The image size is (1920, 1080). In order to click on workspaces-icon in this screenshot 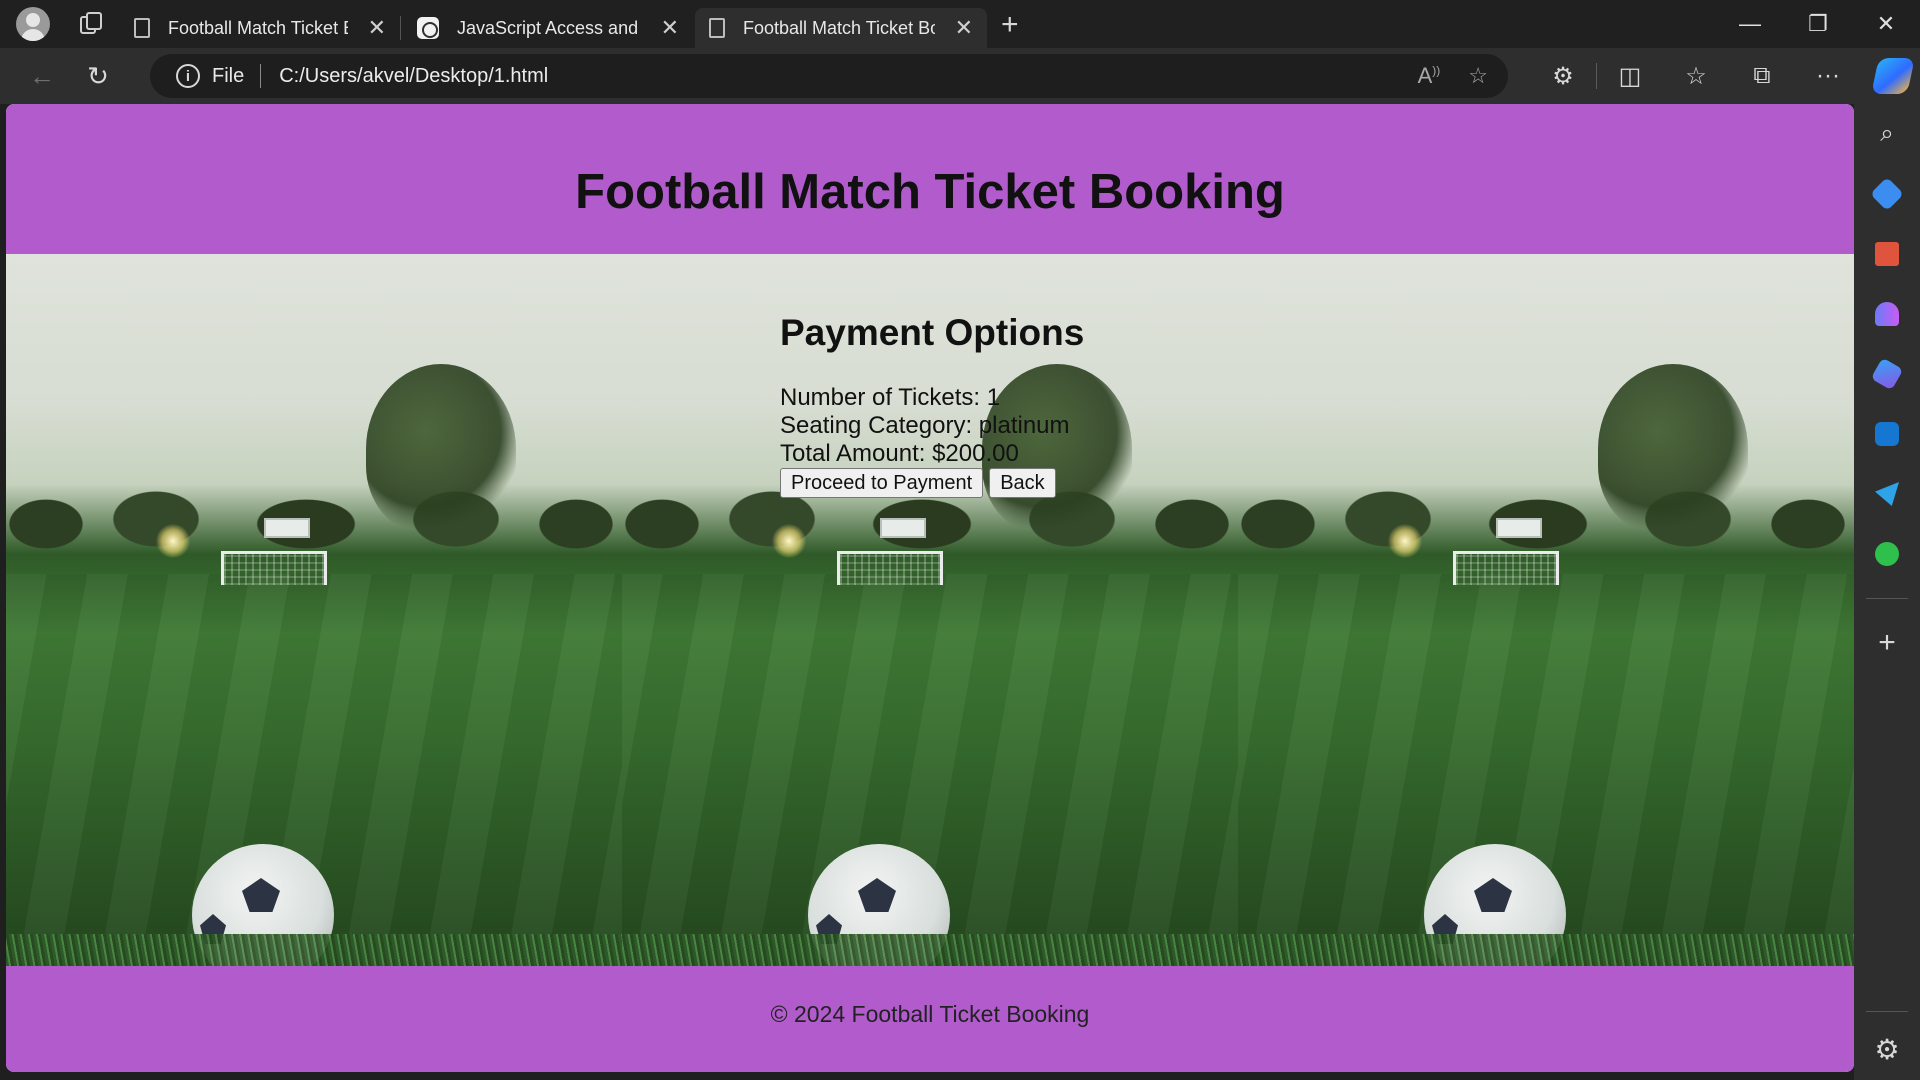, I will do `click(92, 24)`.